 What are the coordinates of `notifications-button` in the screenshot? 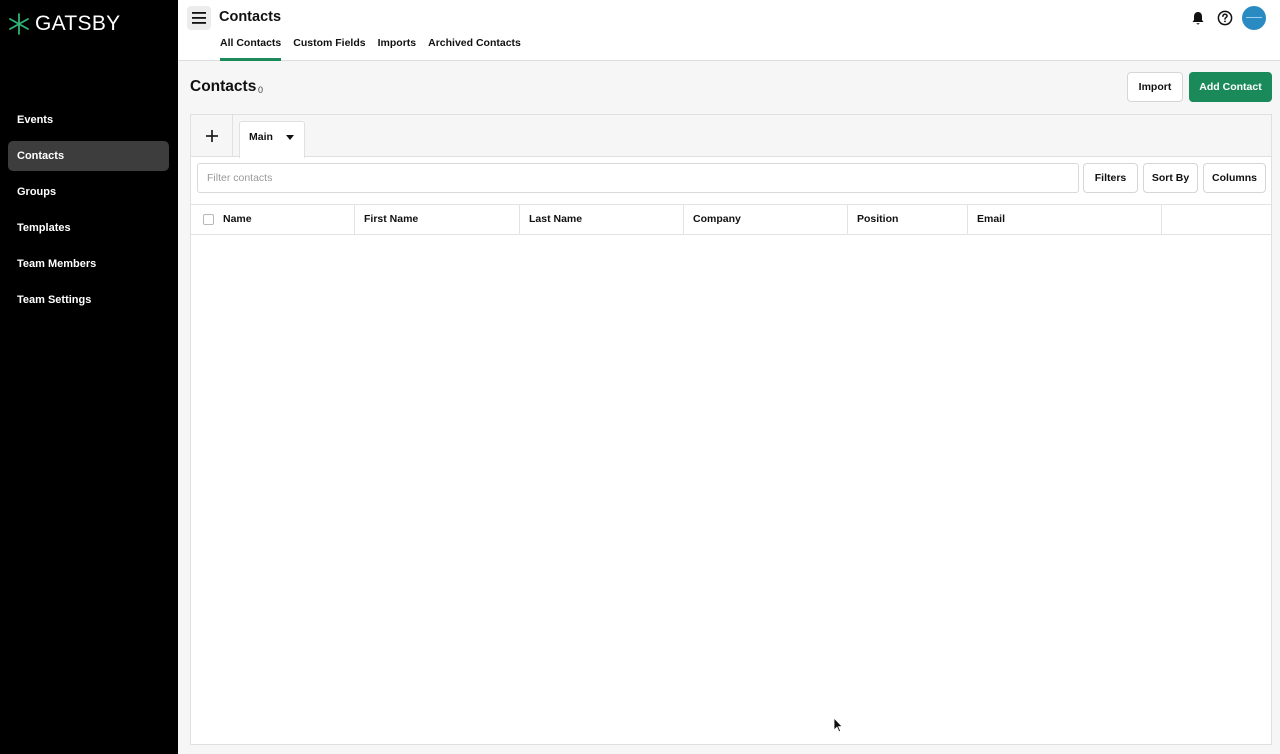 It's located at (1198, 18).